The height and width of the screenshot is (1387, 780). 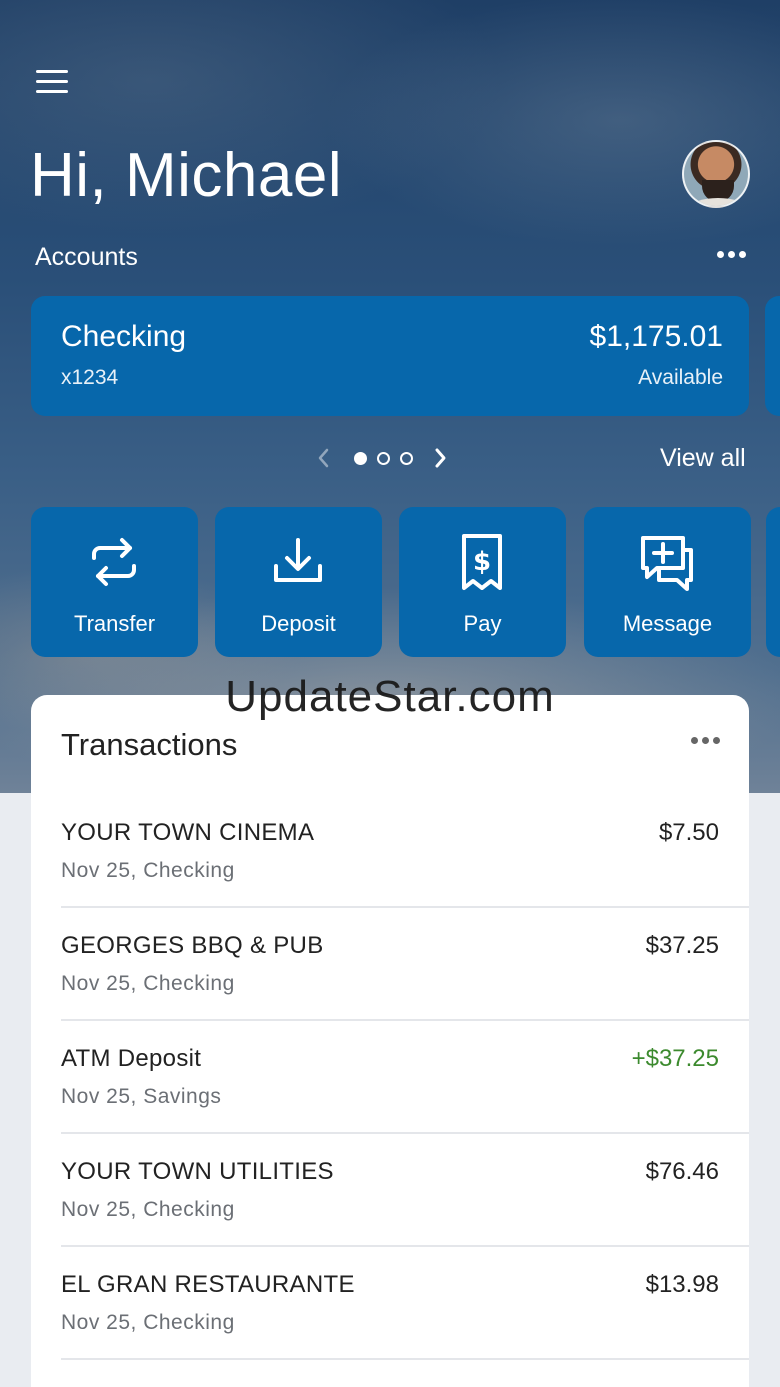 What do you see at coordinates (405, 1359) in the screenshot?
I see `divider` at bounding box center [405, 1359].